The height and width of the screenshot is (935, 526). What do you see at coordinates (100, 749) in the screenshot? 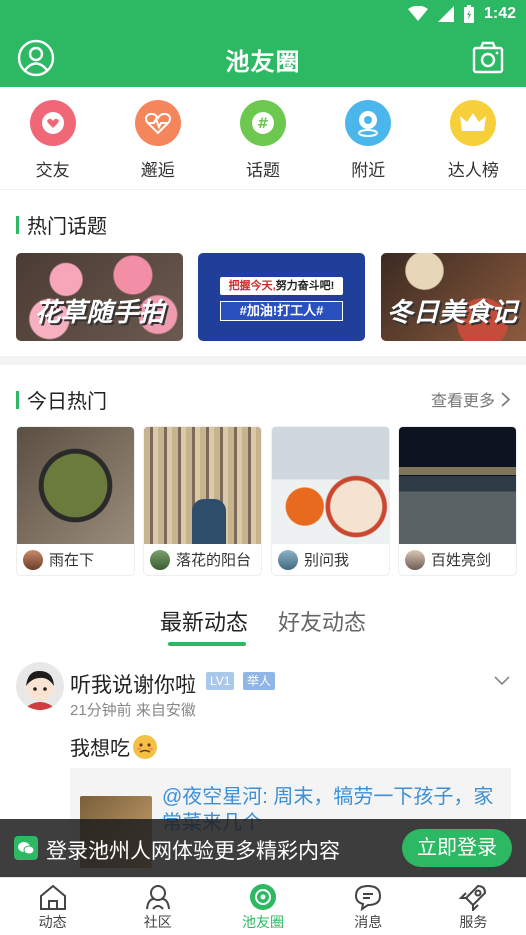
I see `post-text: 我想吃` at bounding box center [100, 749].